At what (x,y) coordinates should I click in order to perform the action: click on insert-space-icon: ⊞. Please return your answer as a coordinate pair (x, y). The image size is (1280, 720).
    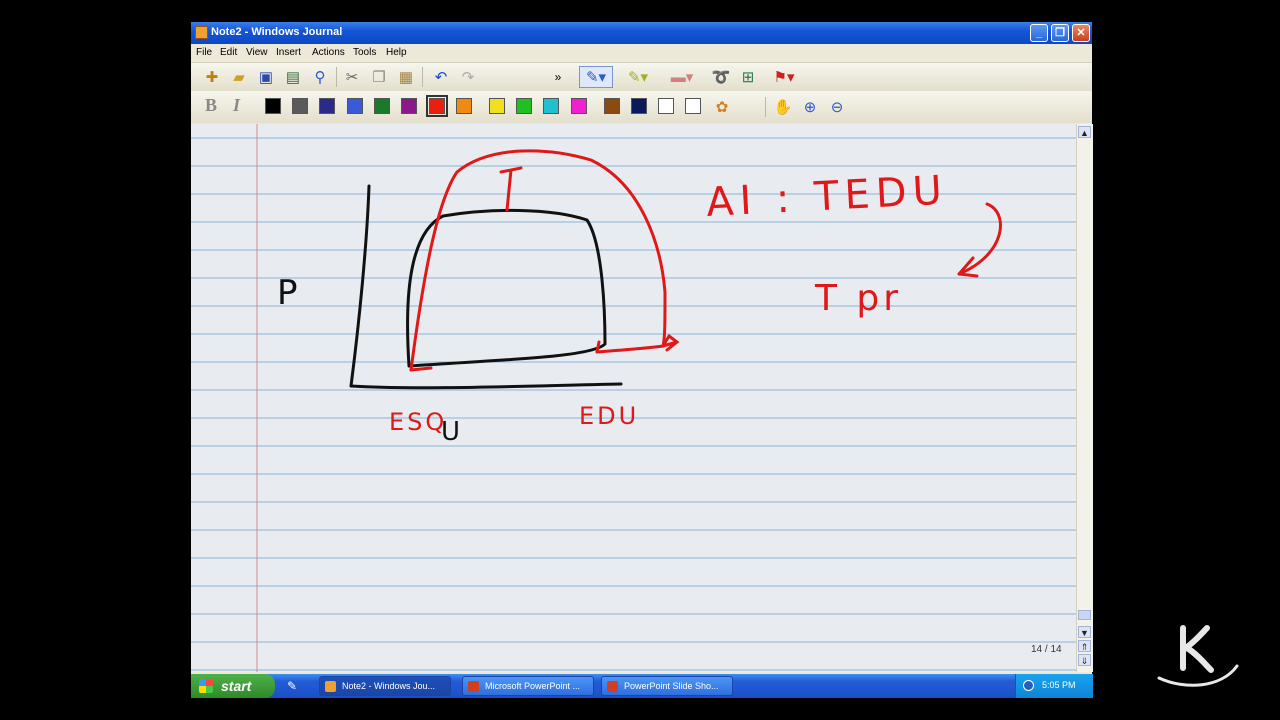
    Looking at the image, I should click on (748, 77).